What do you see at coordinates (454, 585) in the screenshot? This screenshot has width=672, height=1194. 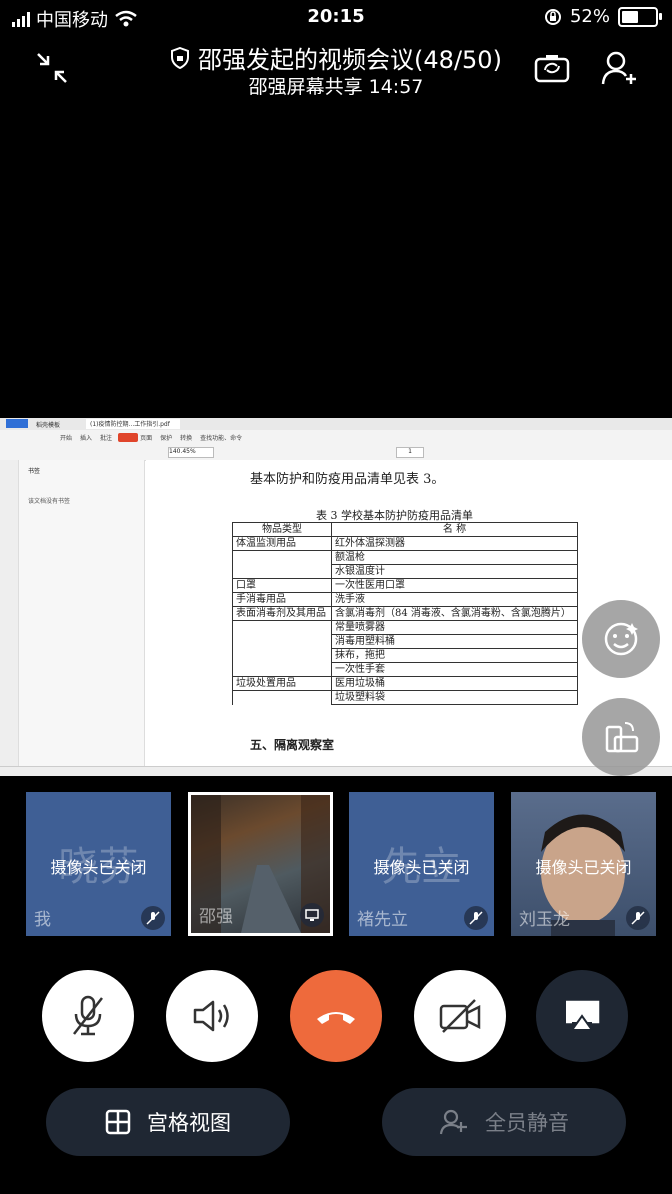 I see `table-cell: 一次性医用口罩` at bounding box center [454, 585].